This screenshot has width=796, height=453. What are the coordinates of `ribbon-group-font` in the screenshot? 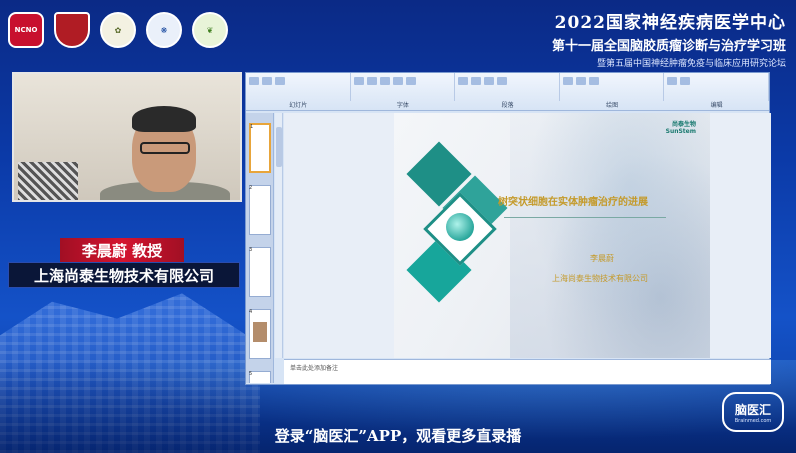 It's located at (403, 87).